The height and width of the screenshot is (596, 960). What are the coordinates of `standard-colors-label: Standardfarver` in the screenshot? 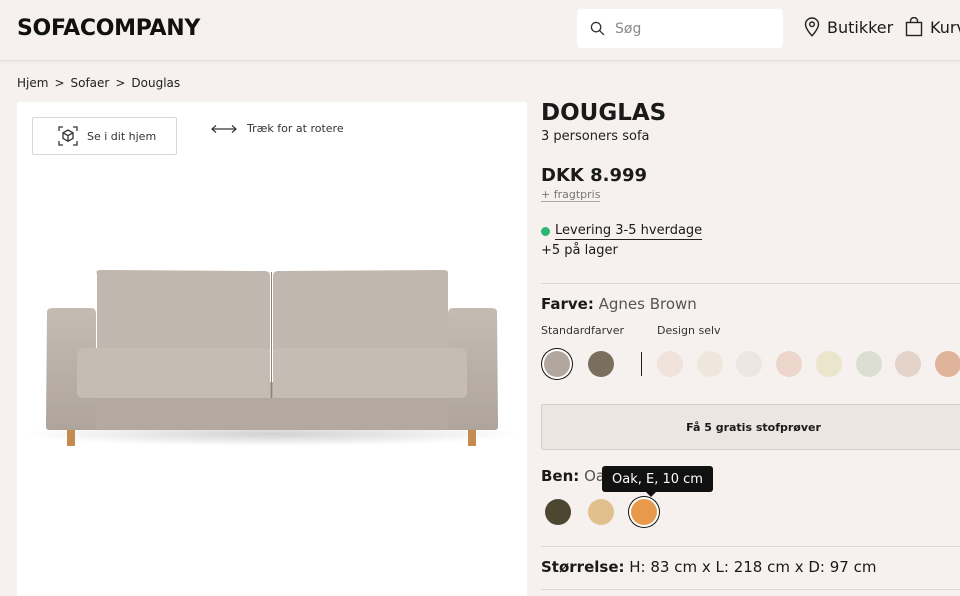 It's located at (582, 330).